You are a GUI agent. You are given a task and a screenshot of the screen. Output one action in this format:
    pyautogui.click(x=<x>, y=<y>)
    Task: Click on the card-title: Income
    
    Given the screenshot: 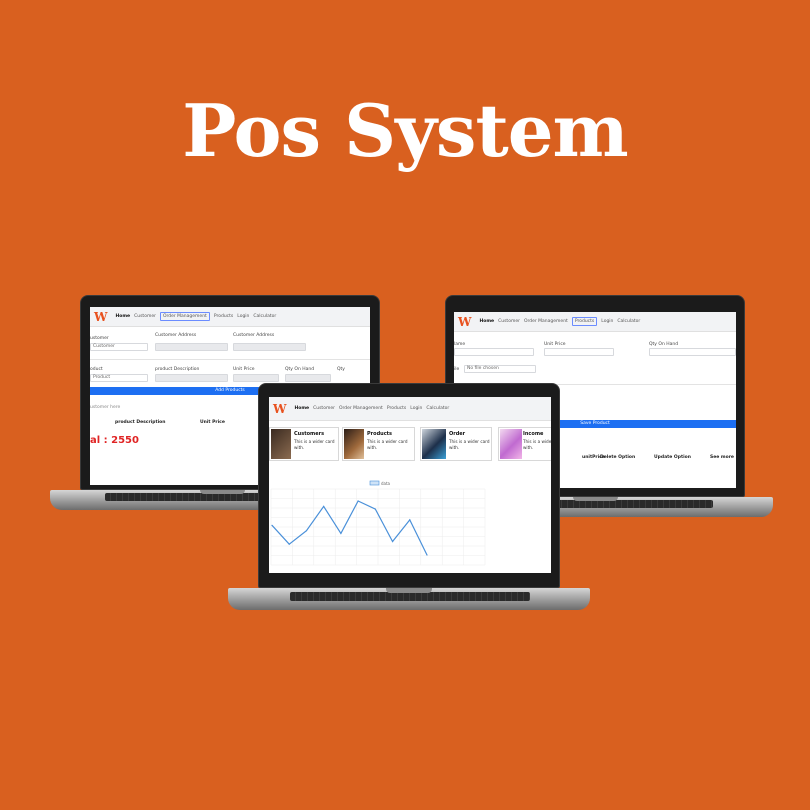 What is the action you would take?
    pyautogui.click(x=533, y=434)
    